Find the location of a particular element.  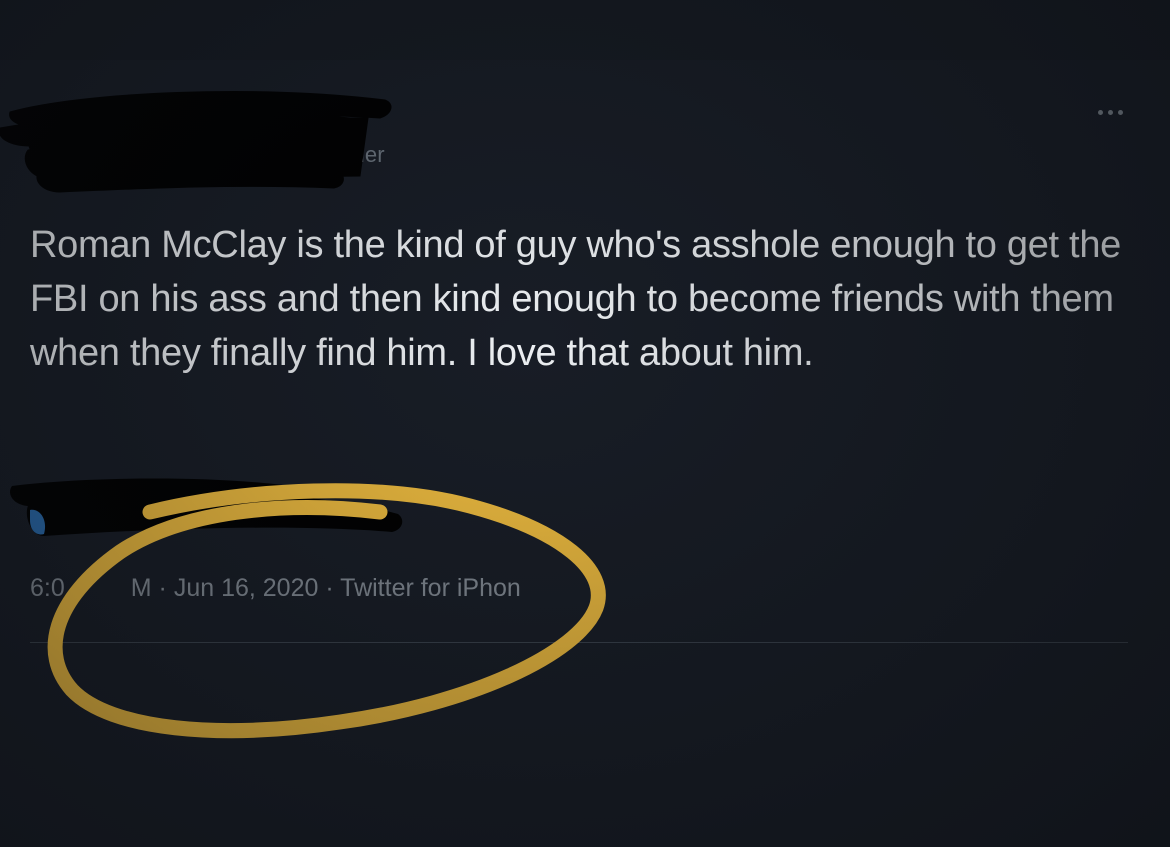

tweet-source: Twitter for iPhon is located at coordinates (430, 588).